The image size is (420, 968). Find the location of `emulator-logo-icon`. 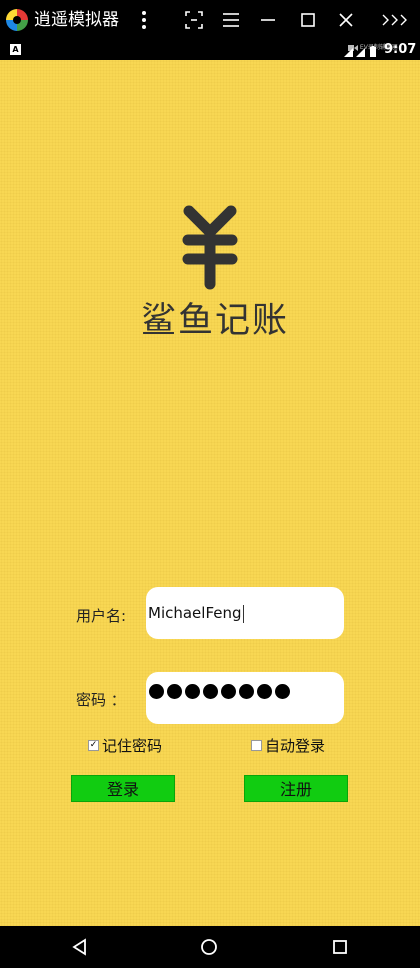

emulator-logo-icon is located at coordinates (17, 20).